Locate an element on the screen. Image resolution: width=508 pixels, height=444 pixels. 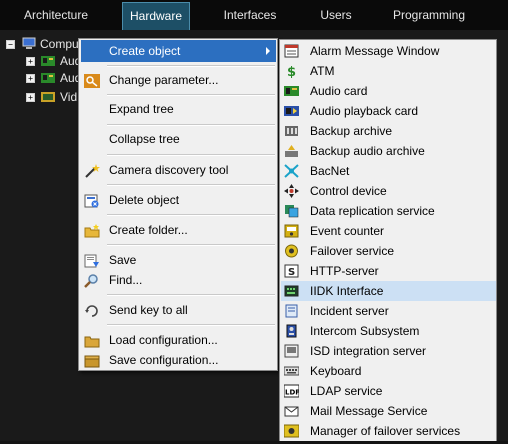
http-server-icon: S is located at coordinates (291, 271).